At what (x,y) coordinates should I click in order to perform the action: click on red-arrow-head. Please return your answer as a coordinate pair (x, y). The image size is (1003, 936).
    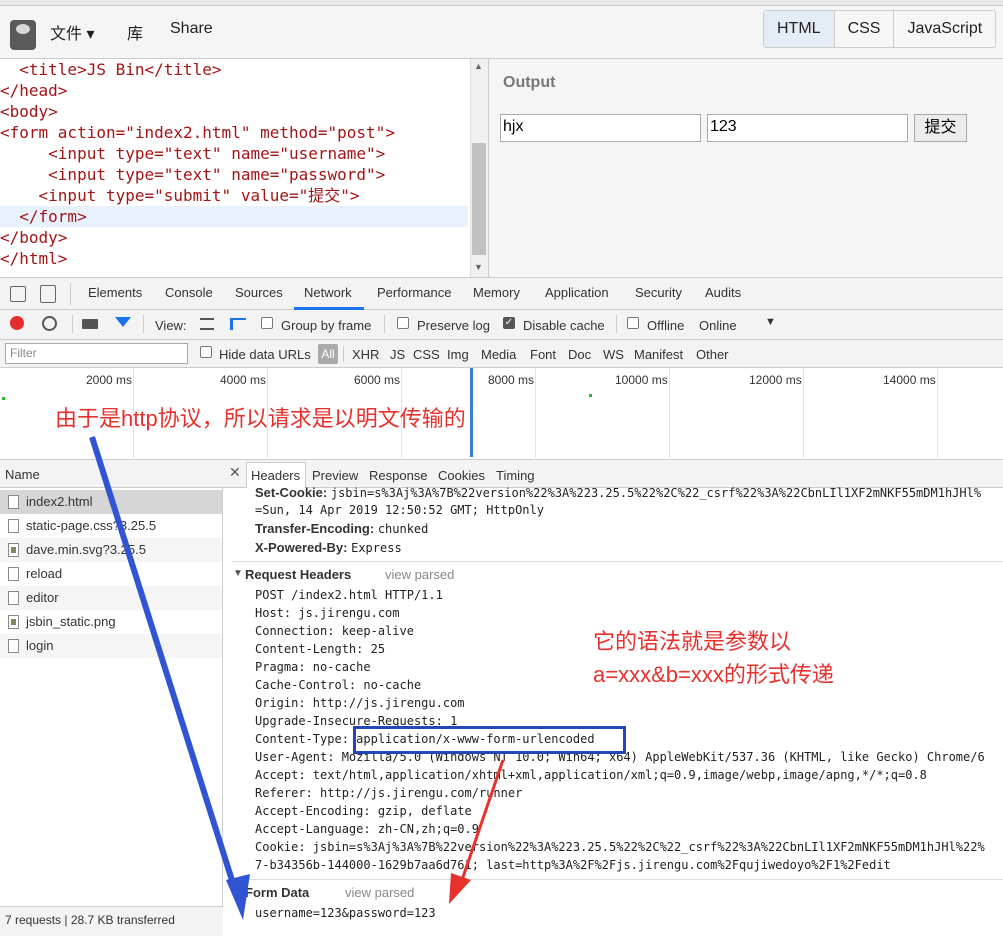
    Looking at the image, I should click on (460, 888).